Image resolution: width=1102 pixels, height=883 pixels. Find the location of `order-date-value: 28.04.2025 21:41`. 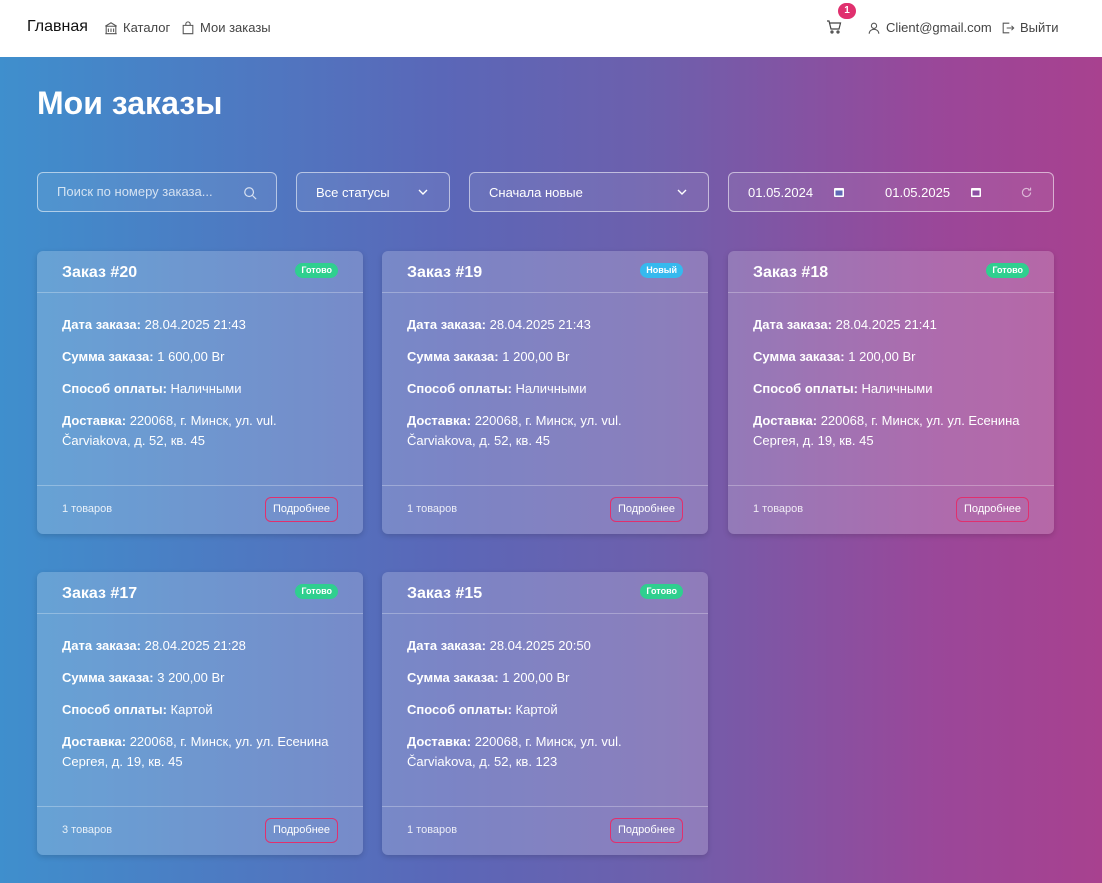

order-date-value: 28.04.2025 21:41 is located at coordinates (886, 324).